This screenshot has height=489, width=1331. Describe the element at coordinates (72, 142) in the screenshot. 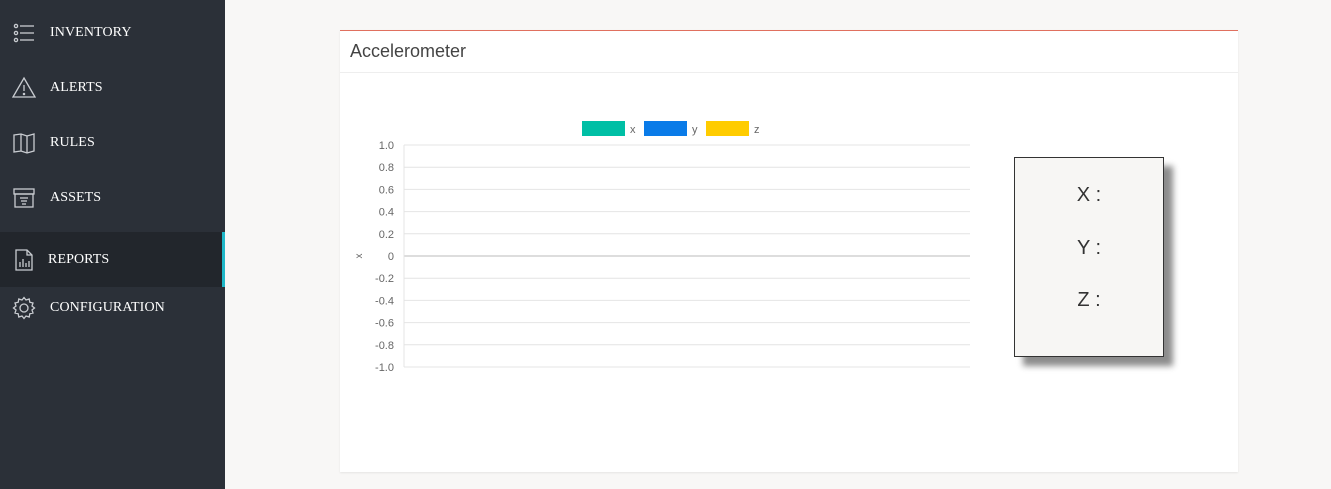

I see `sidebar-item-label: RULES` at that location.